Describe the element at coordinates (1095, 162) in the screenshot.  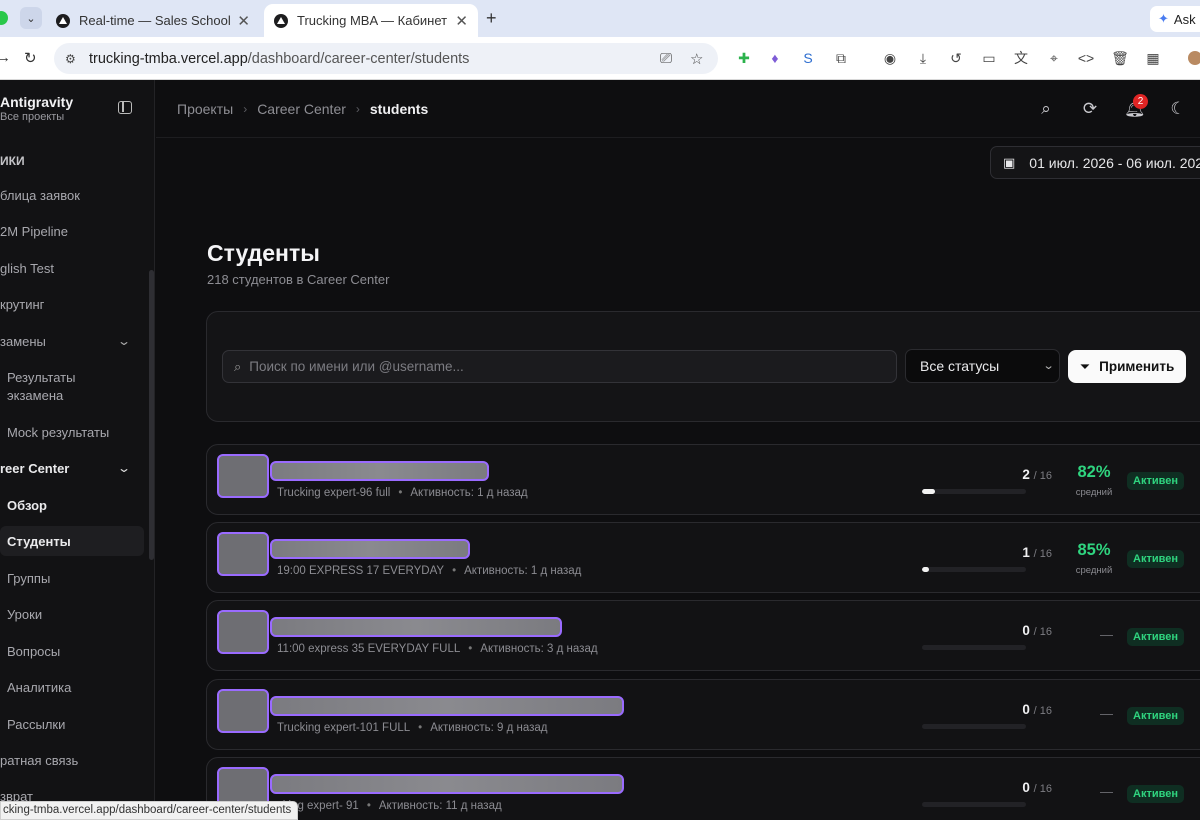
I see `date-range-picker: ▣ 01 июл. 2026 - 06 июл. 2026` at that location.